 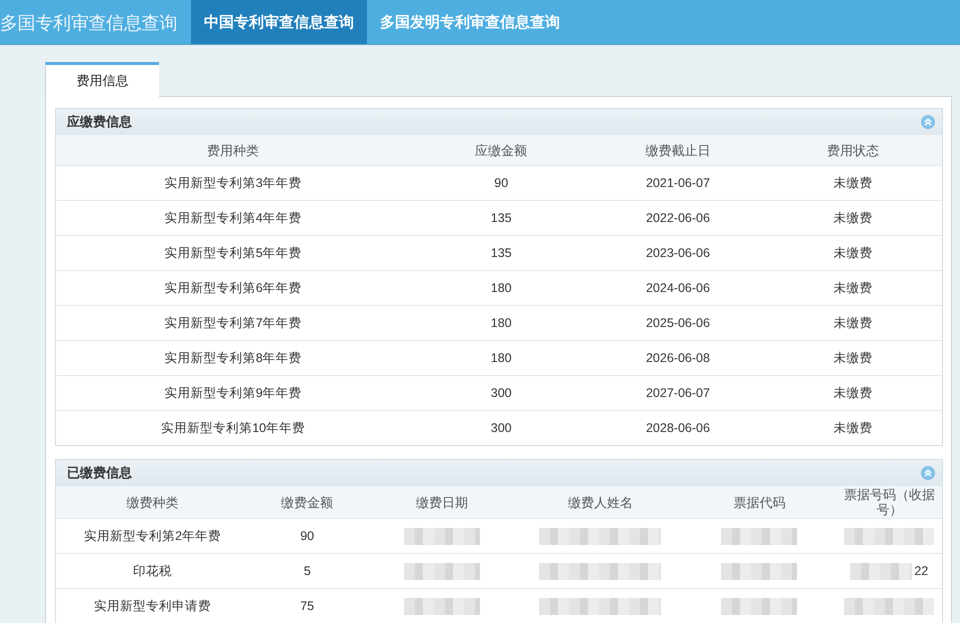 What do you see at coordinates (89, 23) in the screenshot?
I see `site-title: 多国专利审查信息查询` at bounding box center [89, 23].